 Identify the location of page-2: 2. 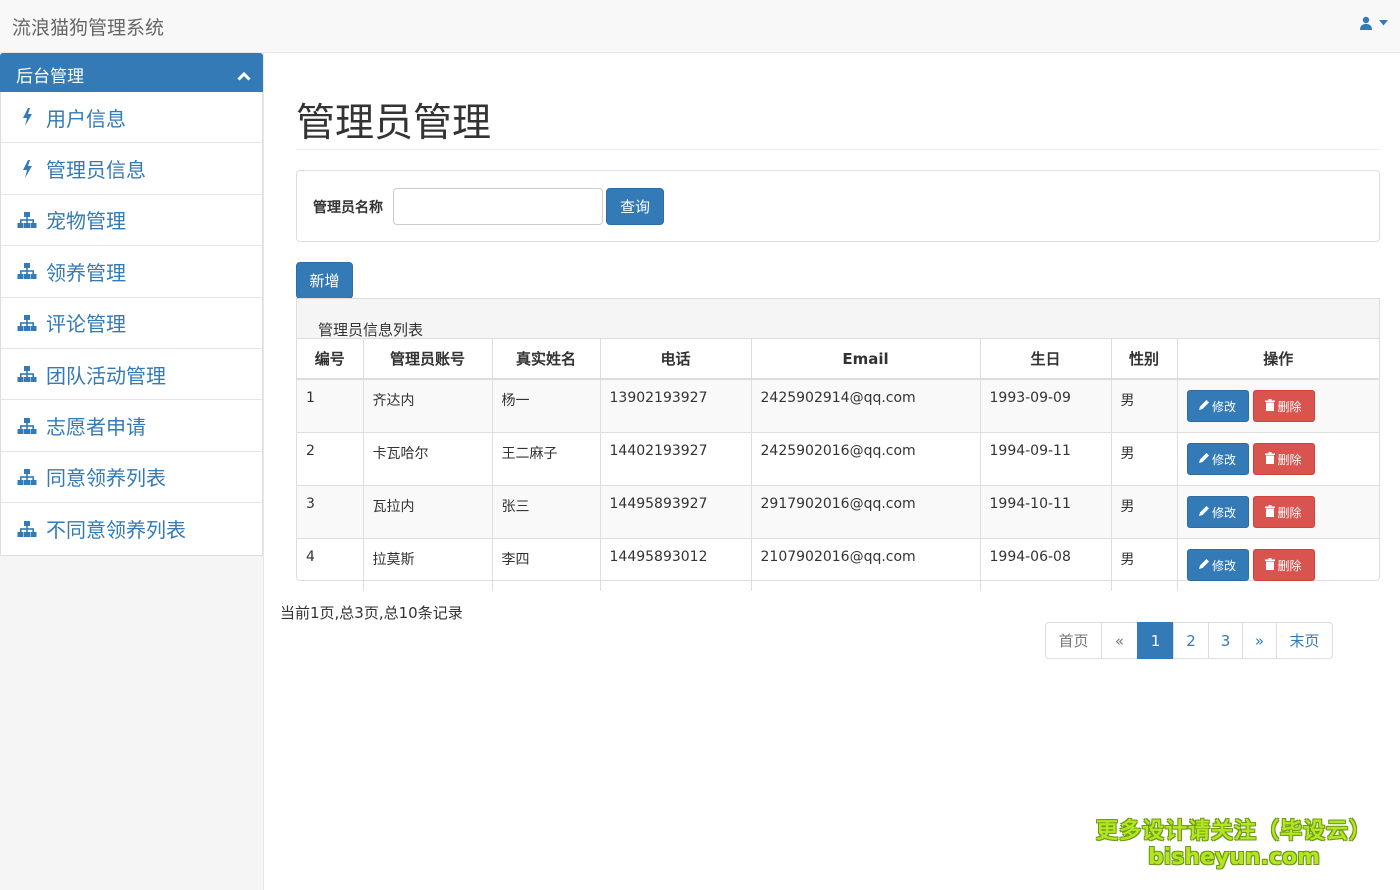
(1191, 640).